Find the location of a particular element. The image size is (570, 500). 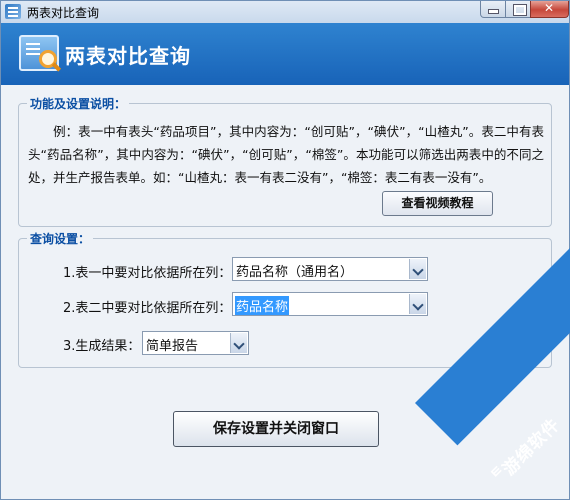

result-type-select: 简单报告 is located at coordinates (195, 343).